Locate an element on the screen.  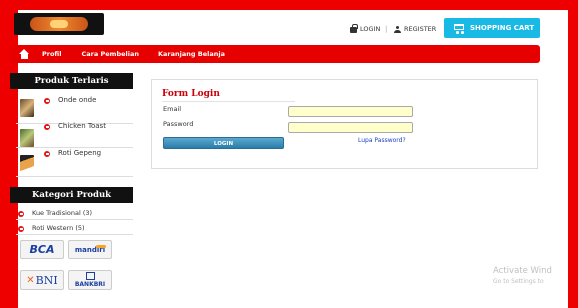
bank-logo-bri: BANKBRI is located at coordinates (90, 280).